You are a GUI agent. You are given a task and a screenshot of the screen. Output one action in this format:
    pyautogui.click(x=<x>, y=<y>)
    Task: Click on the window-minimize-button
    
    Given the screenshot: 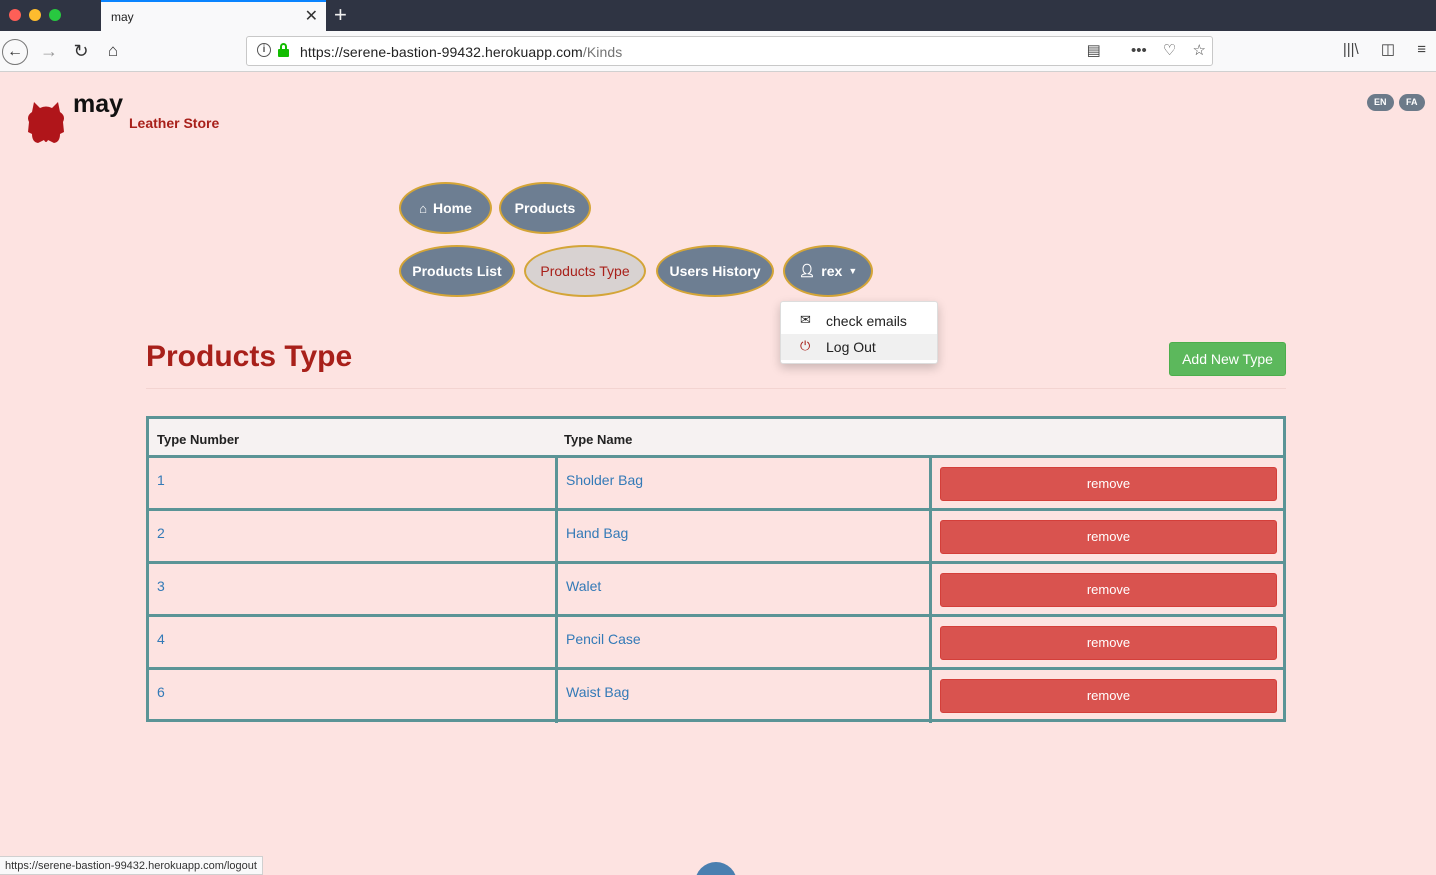 What is the action you would take?
    pyautogui.click(x=35, y=15)
    